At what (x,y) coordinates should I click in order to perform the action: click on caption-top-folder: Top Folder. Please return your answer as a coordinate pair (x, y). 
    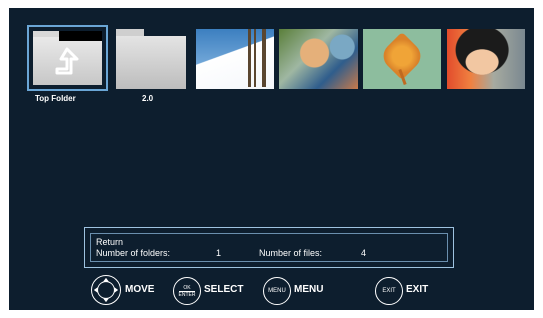
    Looking at the image, I should click on (55, 98).